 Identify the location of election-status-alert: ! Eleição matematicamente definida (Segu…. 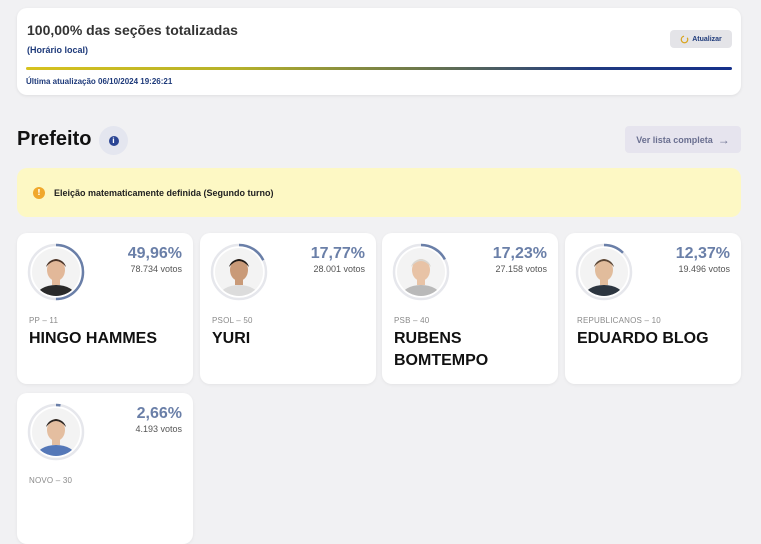
(379, 192).